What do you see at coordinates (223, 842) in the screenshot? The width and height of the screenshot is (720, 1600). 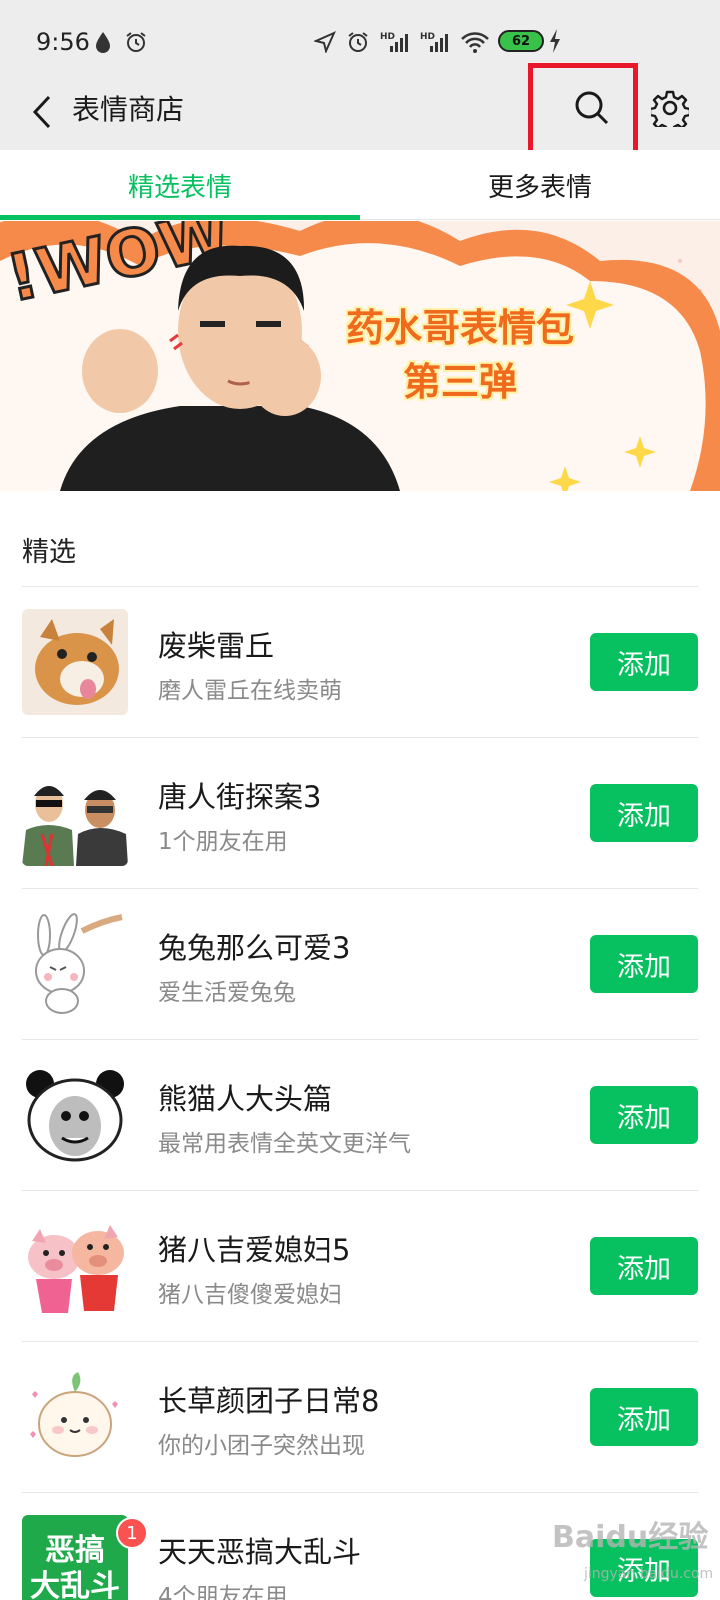 I see `sticker-desc: 1个朋友在用` at bounding box center [223, 842].